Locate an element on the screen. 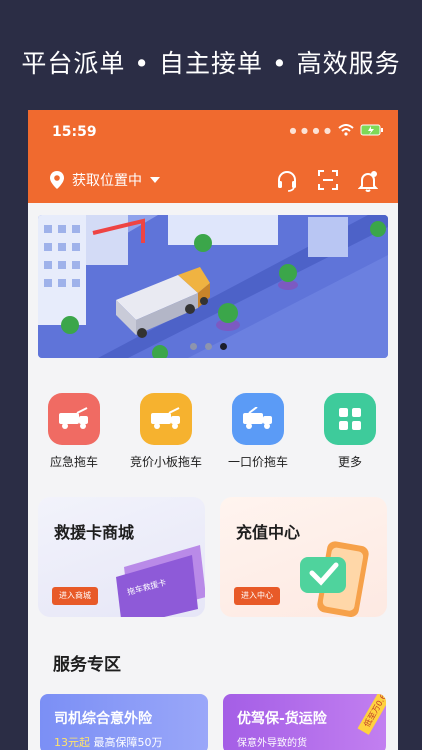 The height and width of the screenshot is (750, 422). status-icons: ● ● ● ● is located at coordinates (336, 130).